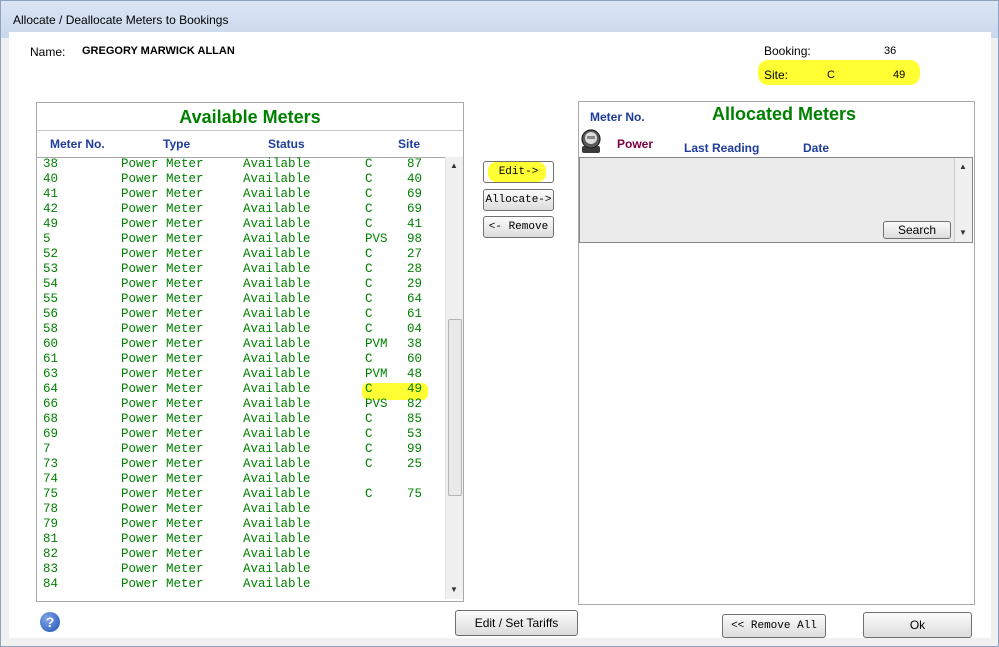  What do you see at coordinates (415, 329) in the screenshot?
I see `site-number-cell: 04` at bounding box center [415, 329].